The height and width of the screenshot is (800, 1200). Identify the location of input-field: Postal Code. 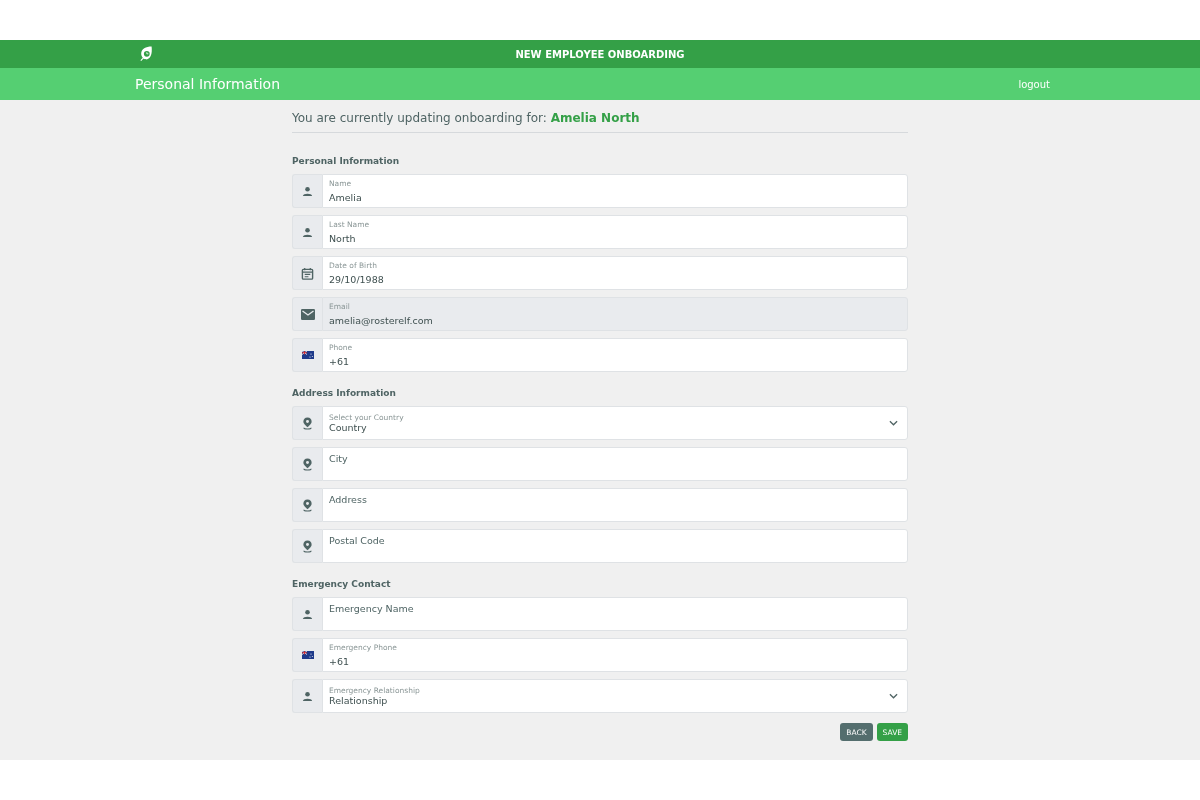
(615, 546).